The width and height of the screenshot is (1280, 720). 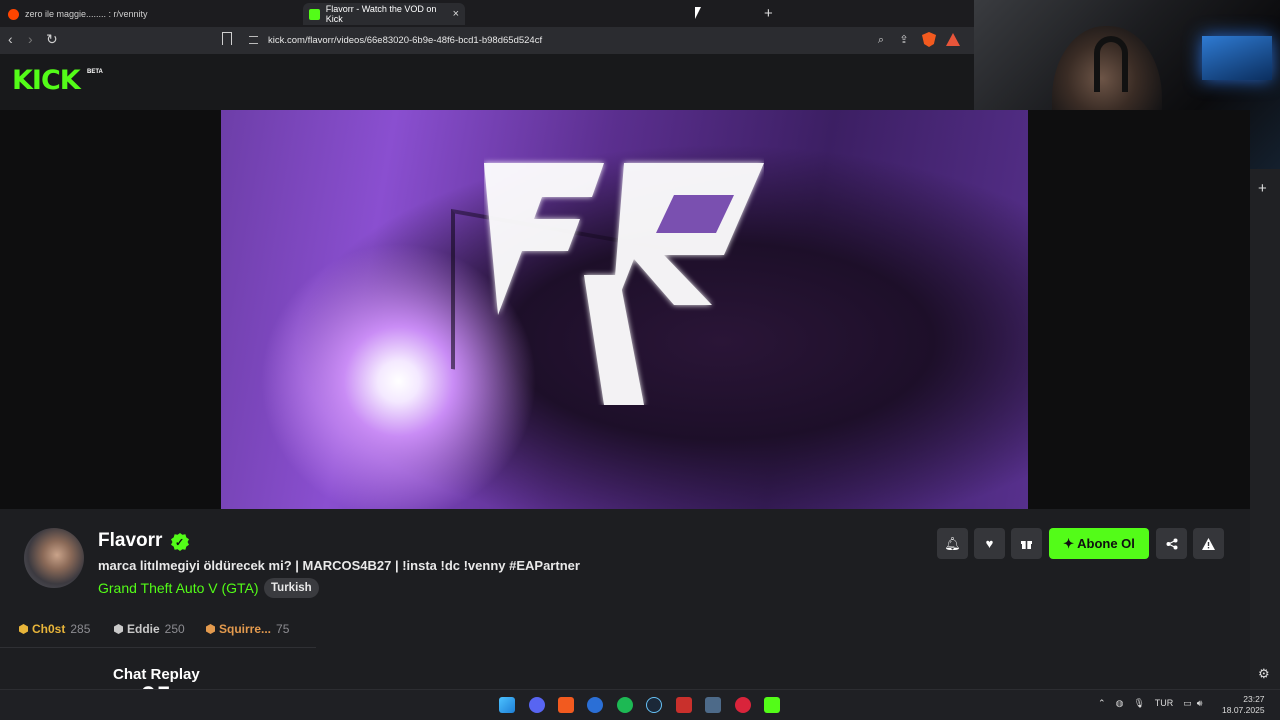 I want to click on warning-icon, so click(x=1208, y=544).